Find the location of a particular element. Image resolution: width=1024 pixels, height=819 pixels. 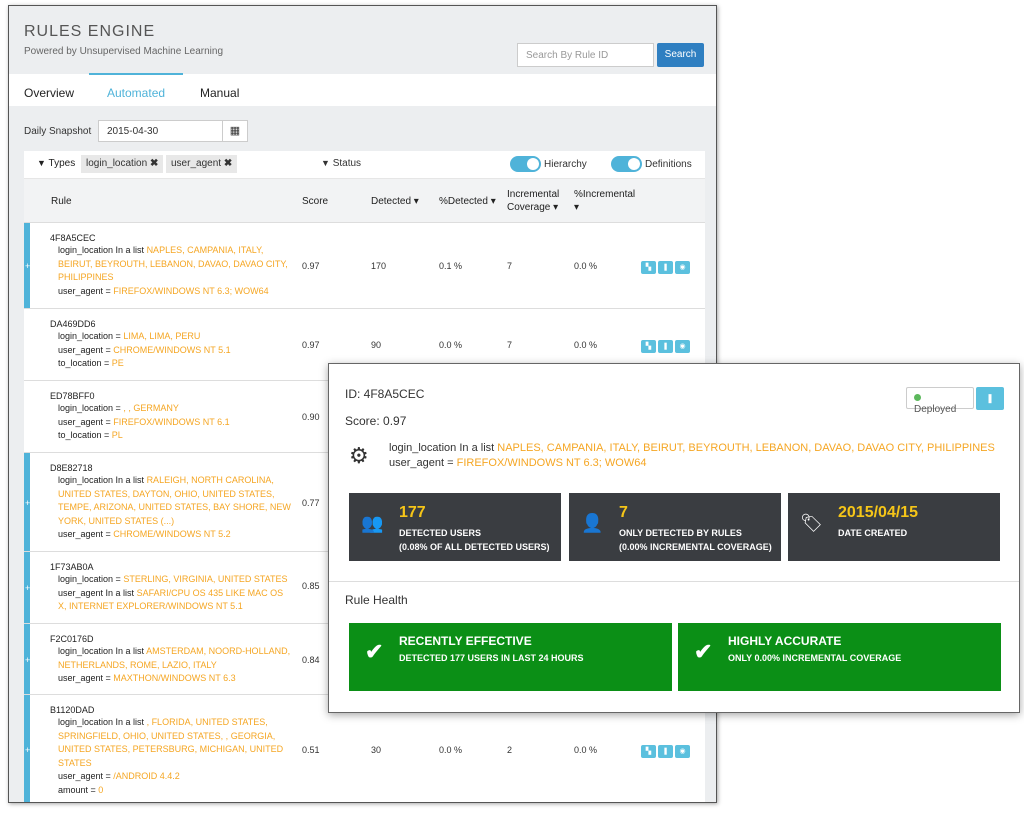

search-input: Search By Rule ID is located at coordinates (585, 55).